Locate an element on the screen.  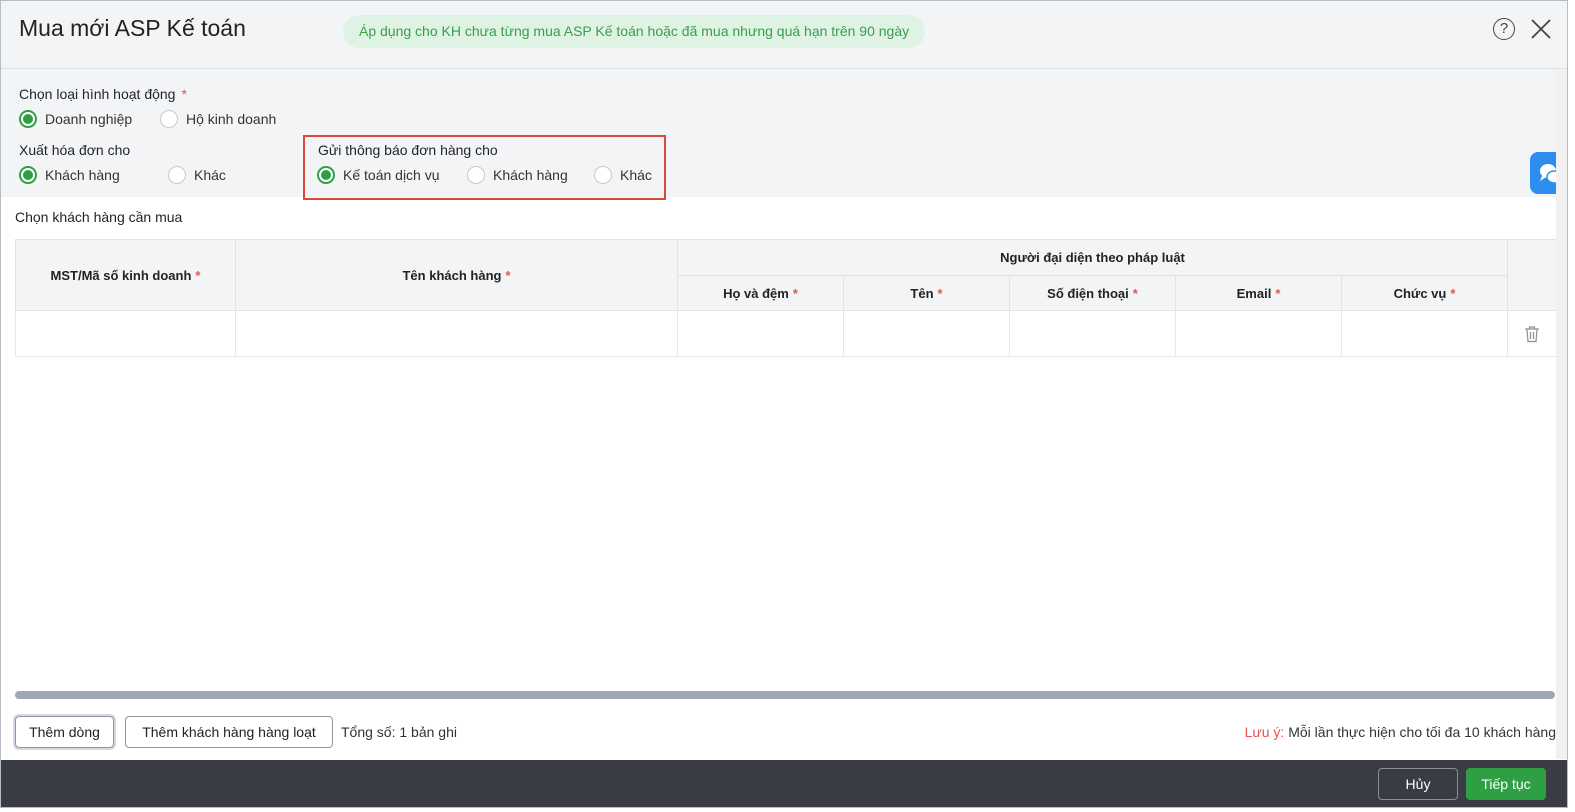
continue-button: Tiếp tục is located at coordinates (1506, 784).